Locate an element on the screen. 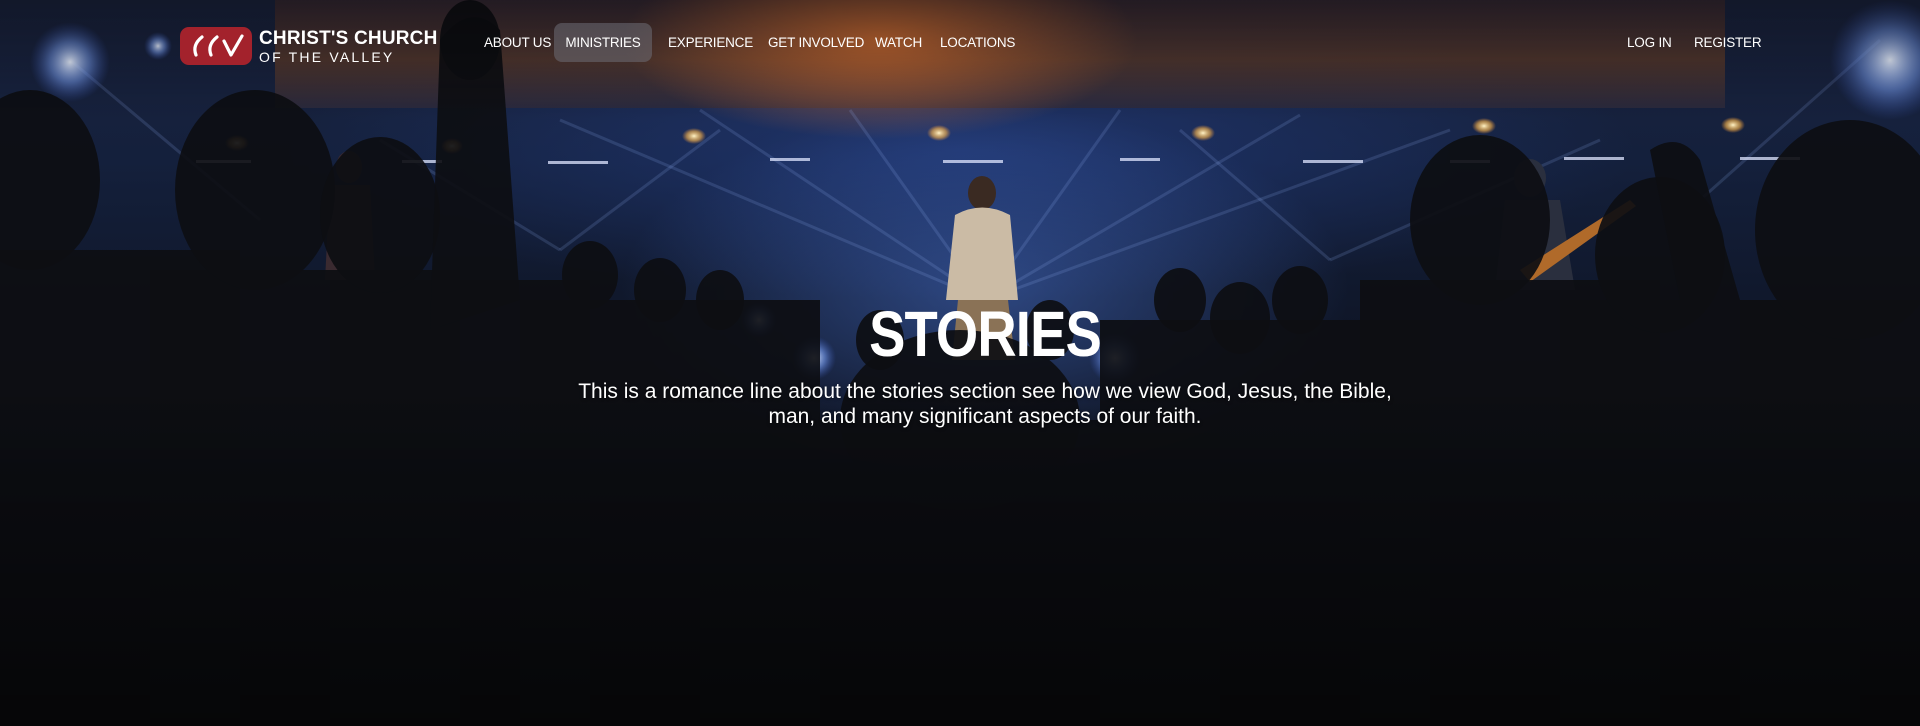 The image size is (1920, 726). nav-item-get-involved: GET INVOLVED is located at coordinates (816, 42).